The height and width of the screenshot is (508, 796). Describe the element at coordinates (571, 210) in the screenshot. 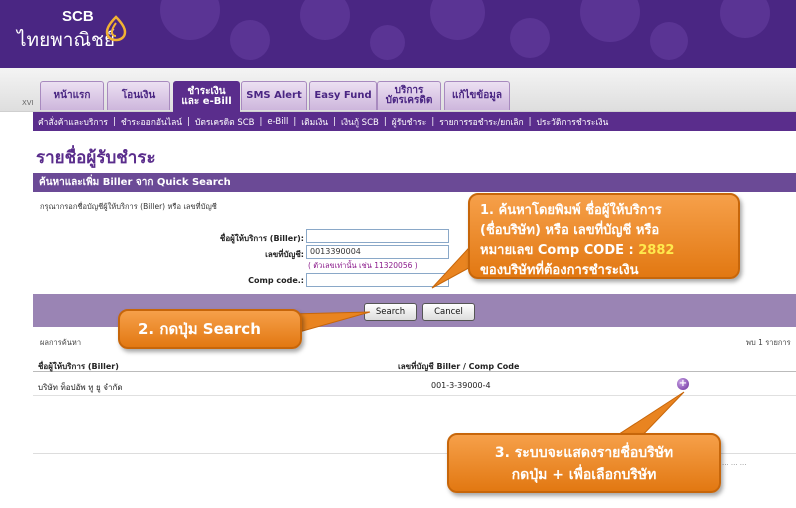

I see `callout-1-line-1: 1. ค้นหาโดยพิมพ์ ชื่อผู้ให้บริการ` at that location.